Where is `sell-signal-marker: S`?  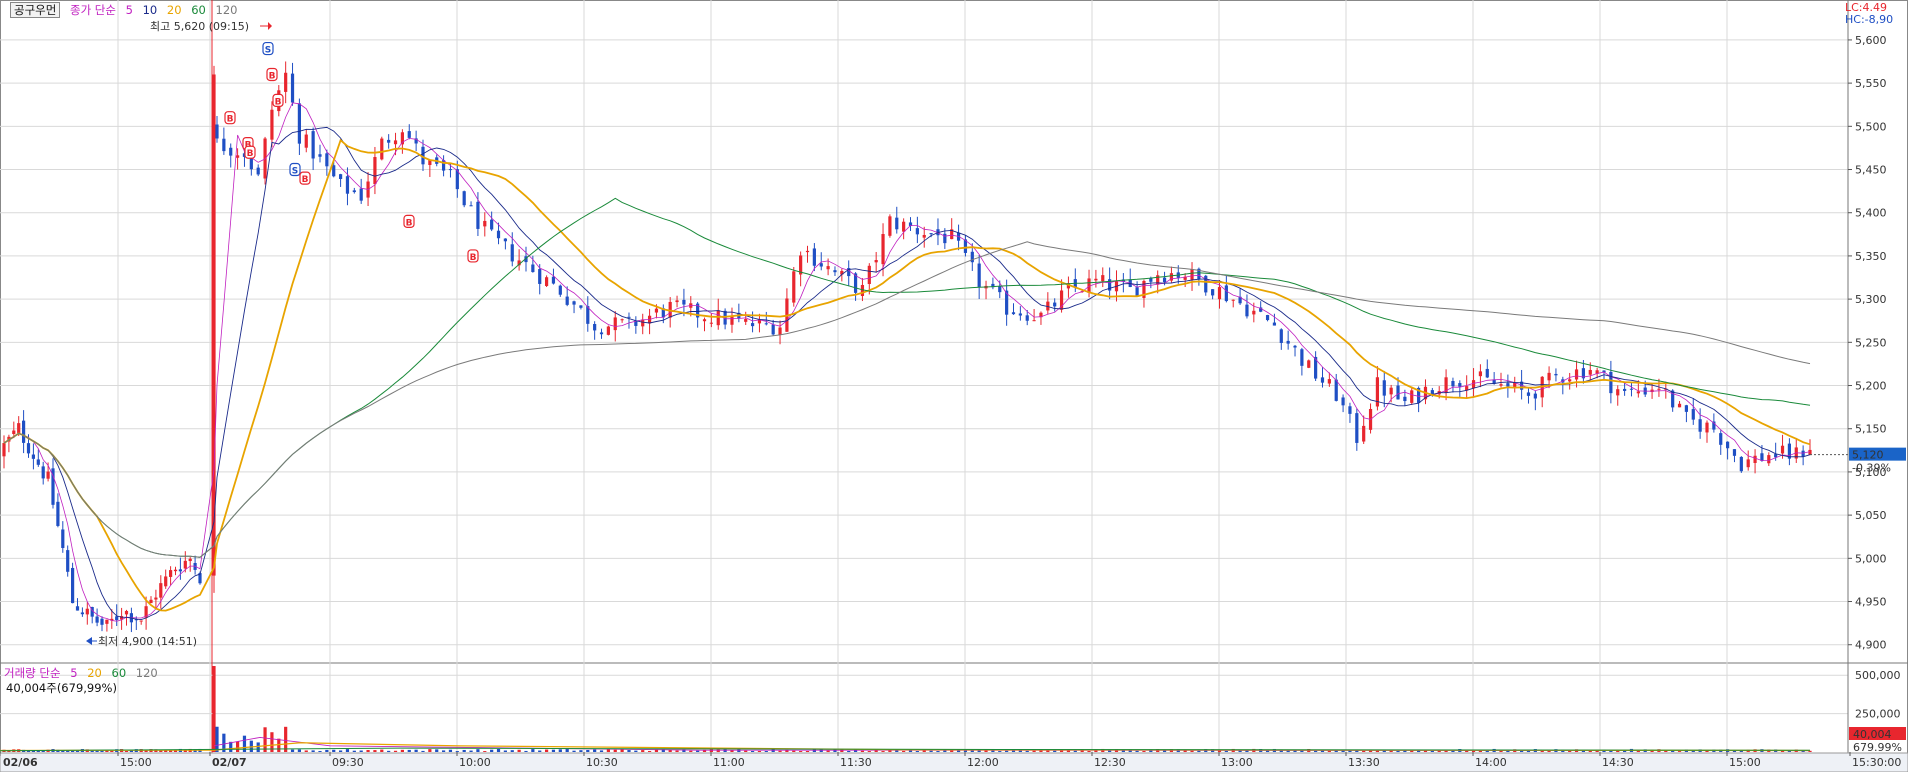
sell-signal-marker: S is located at coordinates (268, 48).